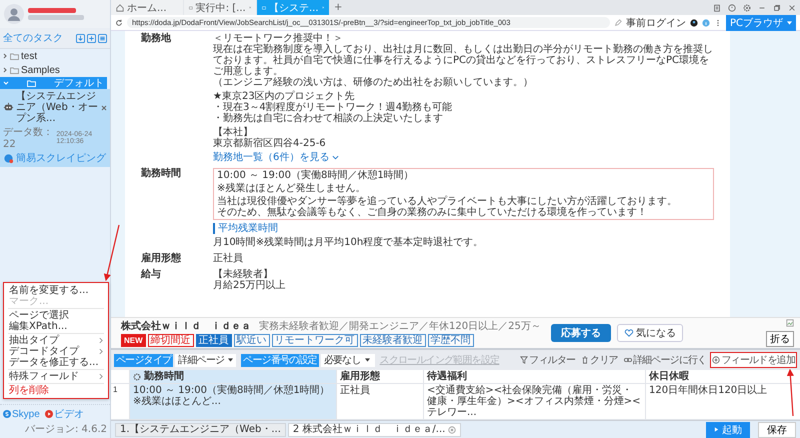  What do you see at coordinates (249, 280) in the screenshot?
I see `paragraph: 【未経験者】 月給25万円以上` at bounding box center [249, 280].